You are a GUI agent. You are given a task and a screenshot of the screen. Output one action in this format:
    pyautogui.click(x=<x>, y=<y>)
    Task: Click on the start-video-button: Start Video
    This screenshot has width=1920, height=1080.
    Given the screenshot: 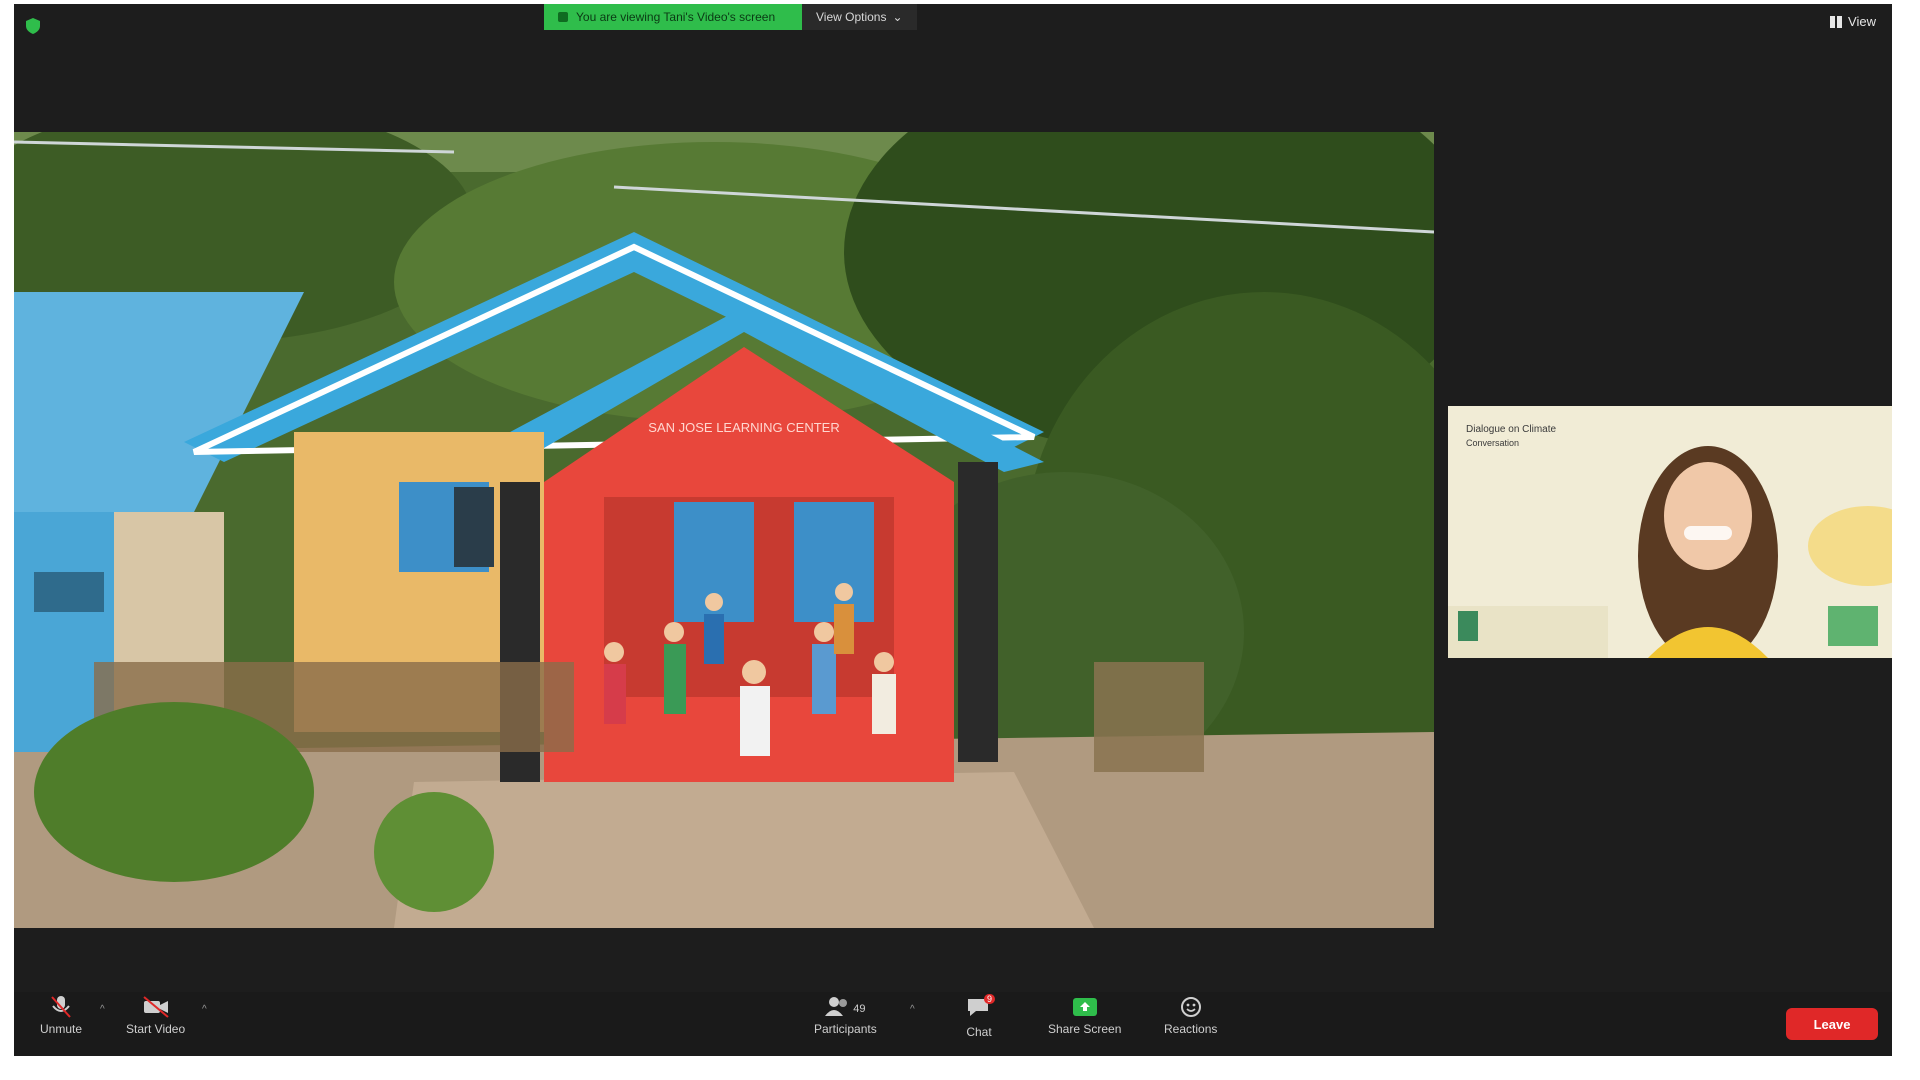 What is the action you would take?
    pyautogui.click(x=155, y=1016)
    